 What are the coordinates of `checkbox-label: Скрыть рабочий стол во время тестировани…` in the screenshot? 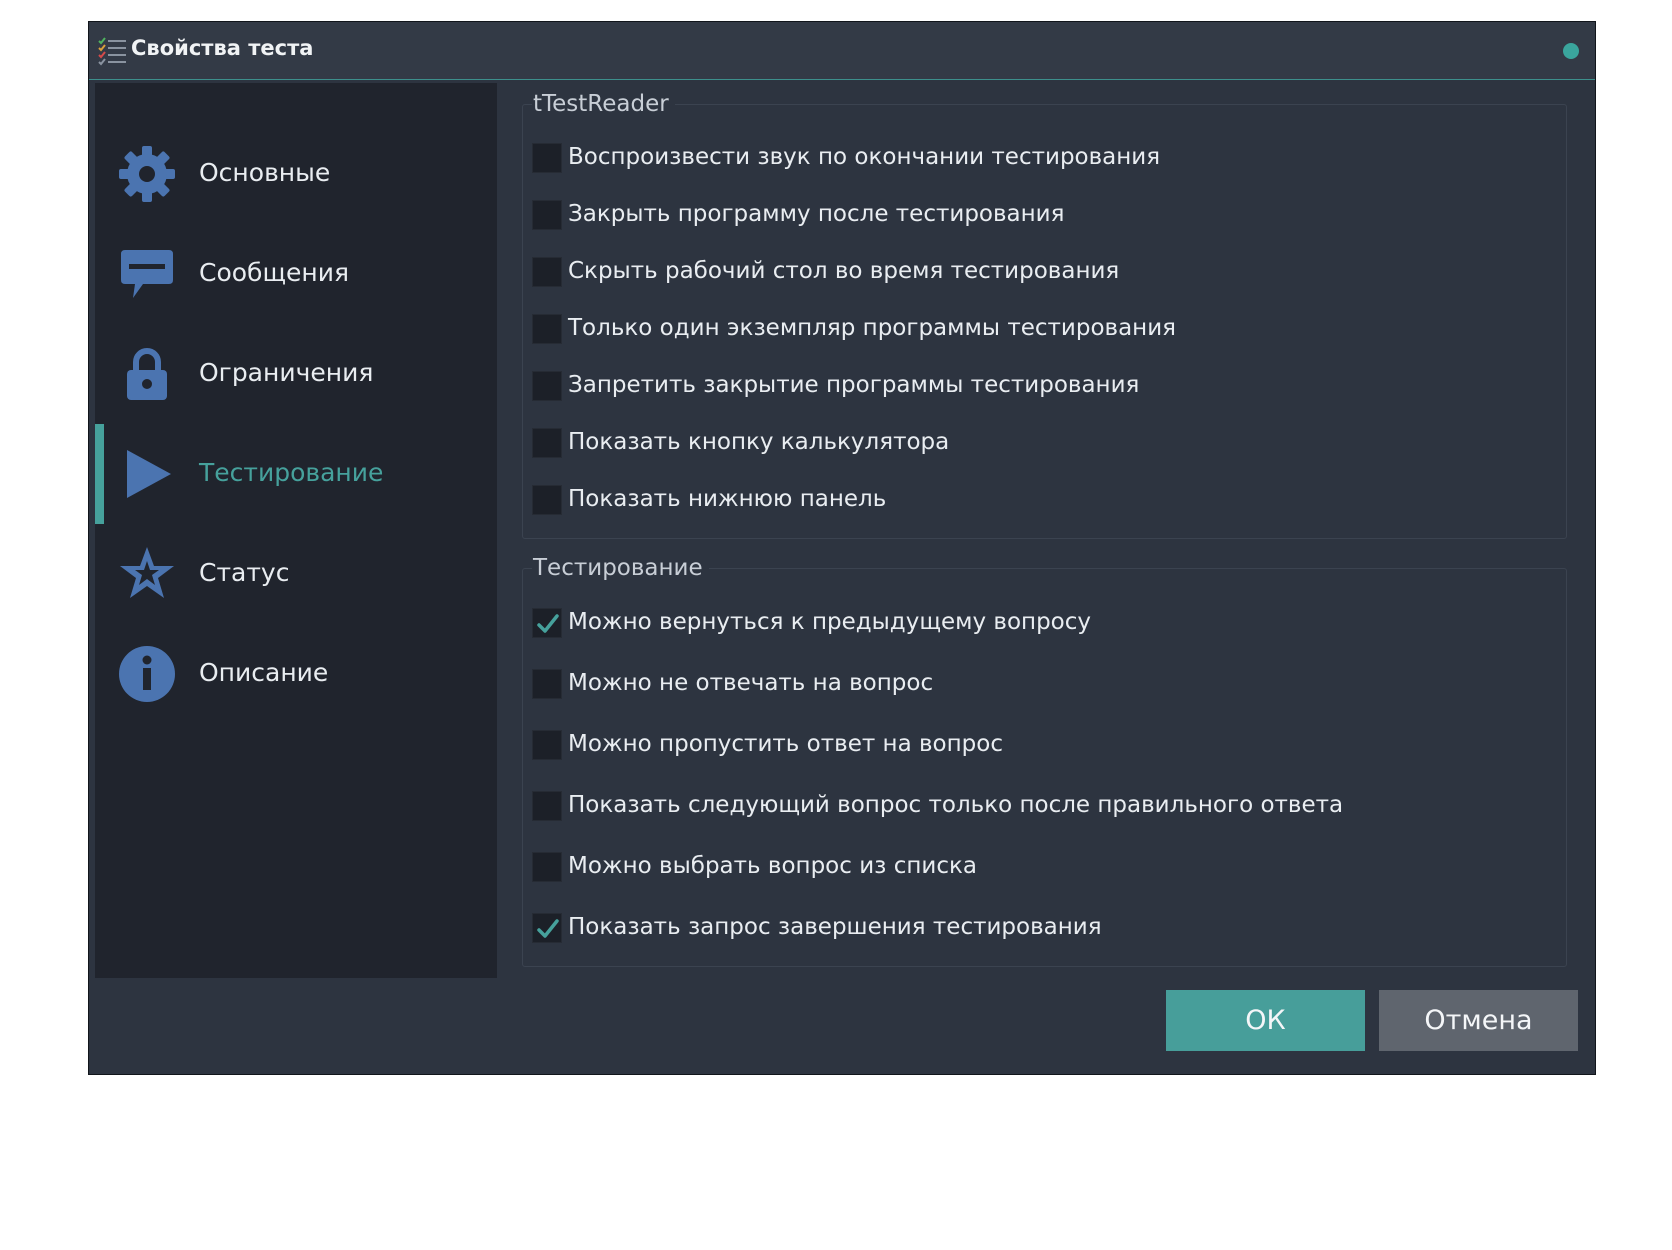 It's located at (844, 271).